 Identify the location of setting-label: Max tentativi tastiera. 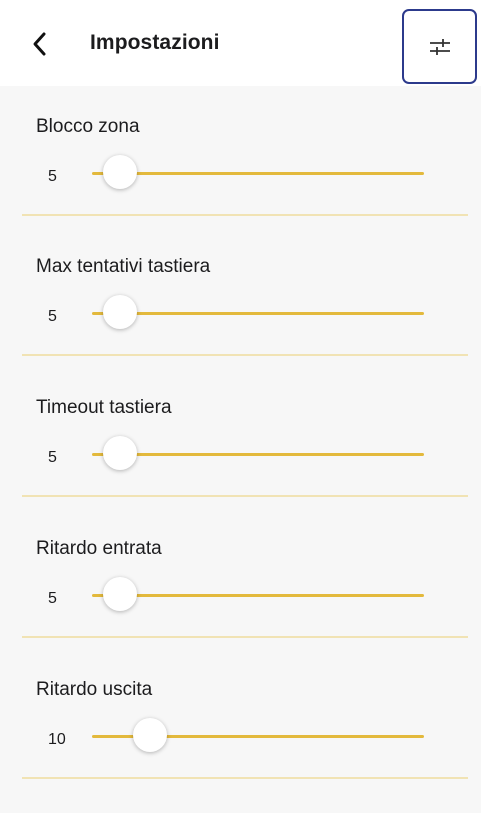
(123, 266).